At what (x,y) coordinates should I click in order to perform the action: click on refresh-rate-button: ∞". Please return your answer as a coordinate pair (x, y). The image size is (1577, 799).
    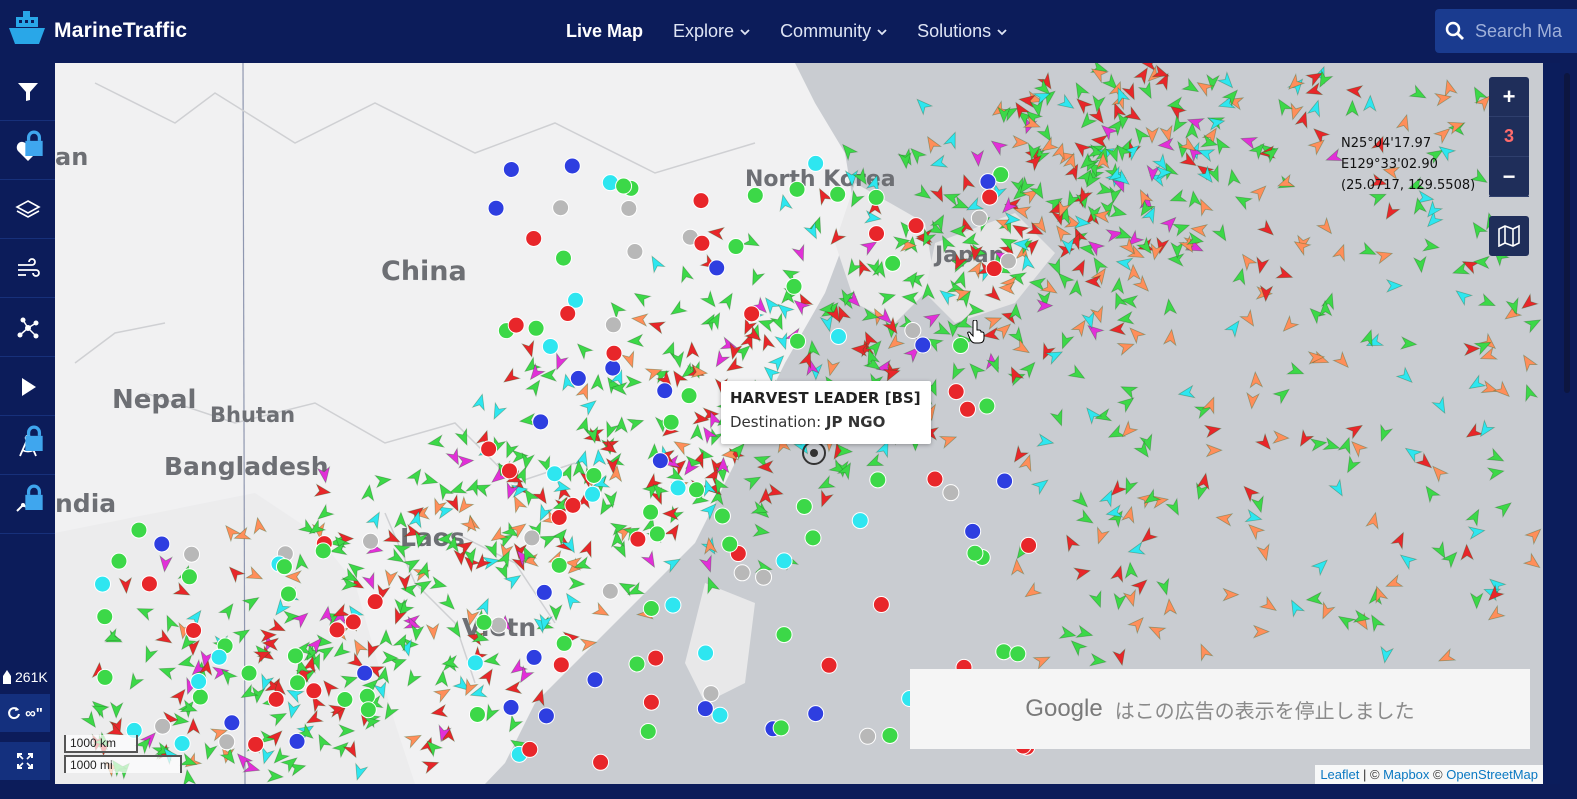
    Looking at the image, I should click on (25, 713).